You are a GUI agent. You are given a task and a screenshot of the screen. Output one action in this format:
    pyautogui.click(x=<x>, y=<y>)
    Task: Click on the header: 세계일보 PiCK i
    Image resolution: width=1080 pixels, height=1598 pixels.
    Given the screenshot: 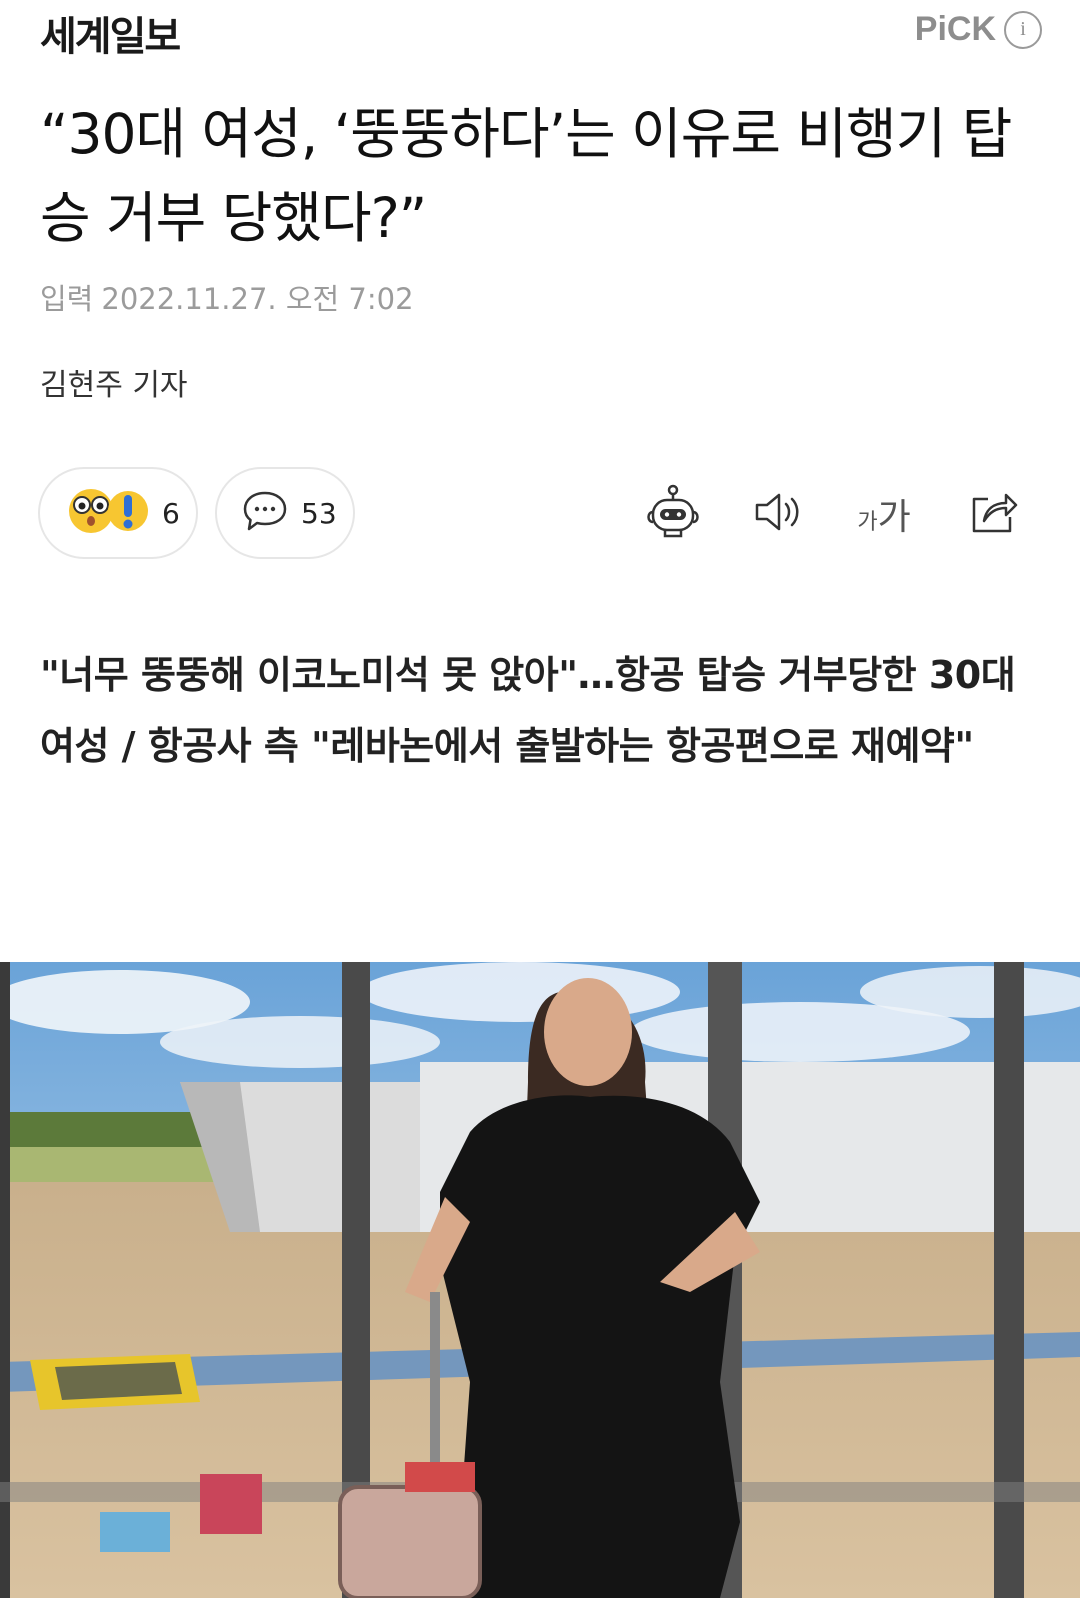 What is the action you would take?
    pyautogui.click(x=540, y=31)
    